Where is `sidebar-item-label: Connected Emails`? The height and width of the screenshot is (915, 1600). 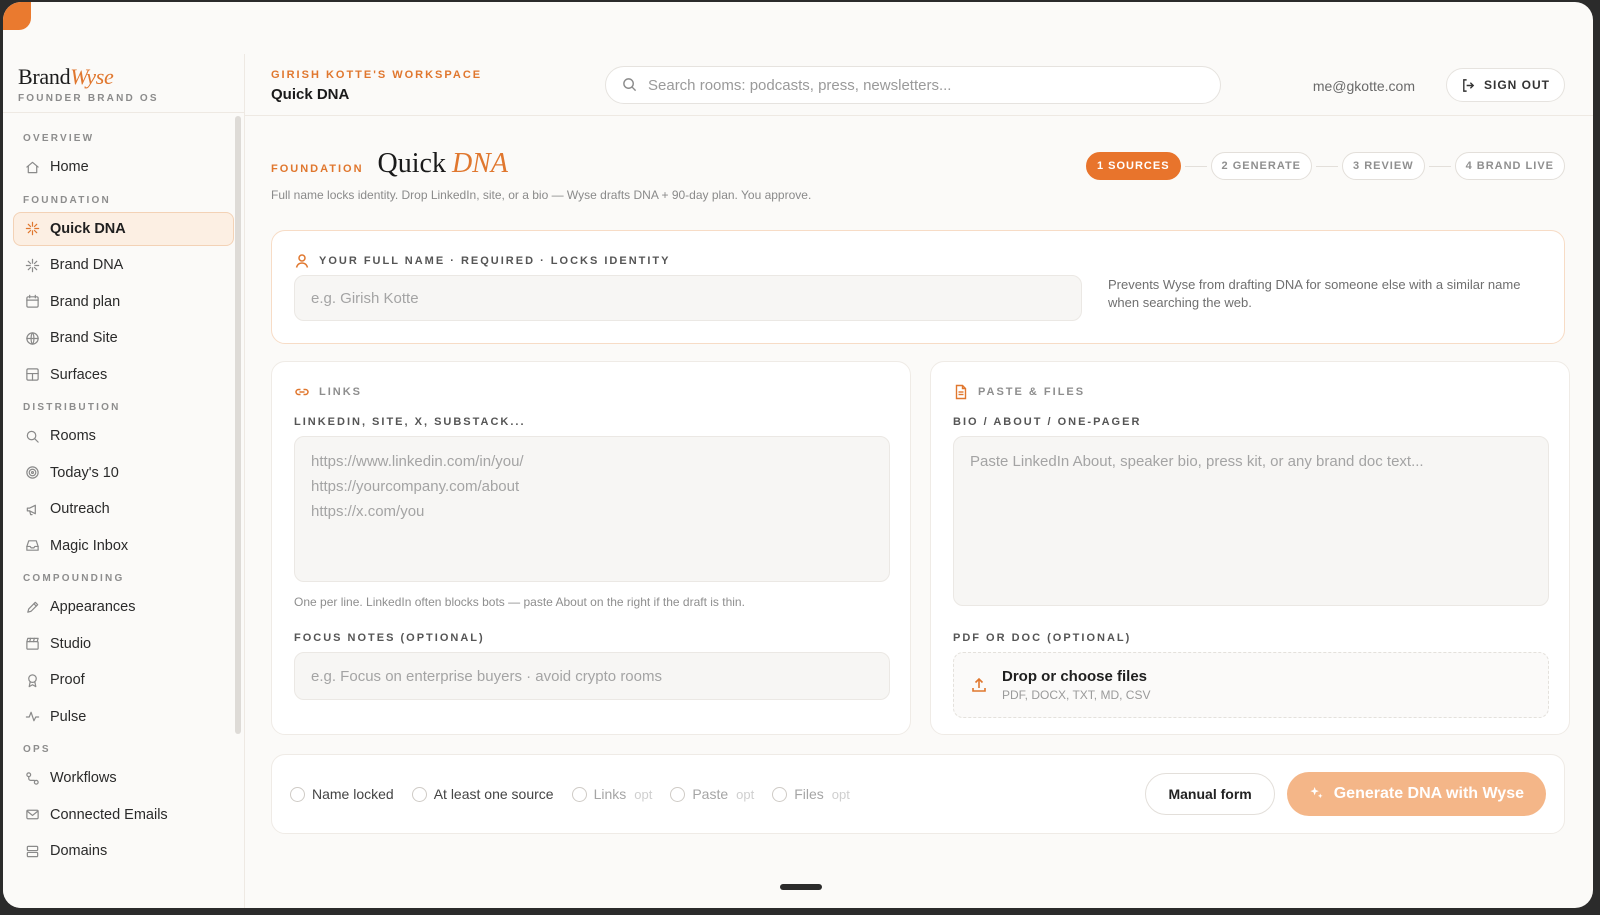
sidebar-item-label: Connected Emails is located at coordinates (109, 814).